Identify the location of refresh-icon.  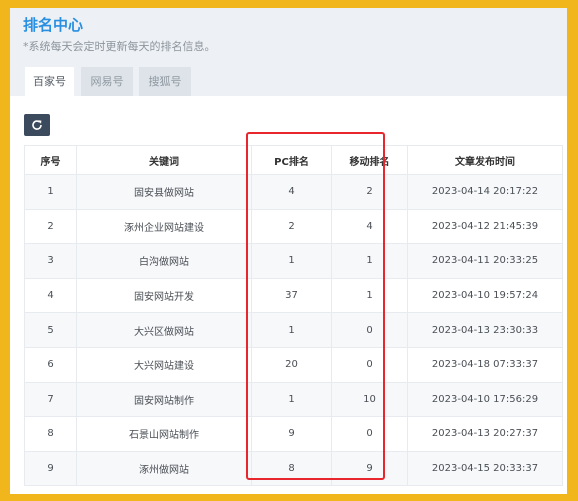
(37, 125).